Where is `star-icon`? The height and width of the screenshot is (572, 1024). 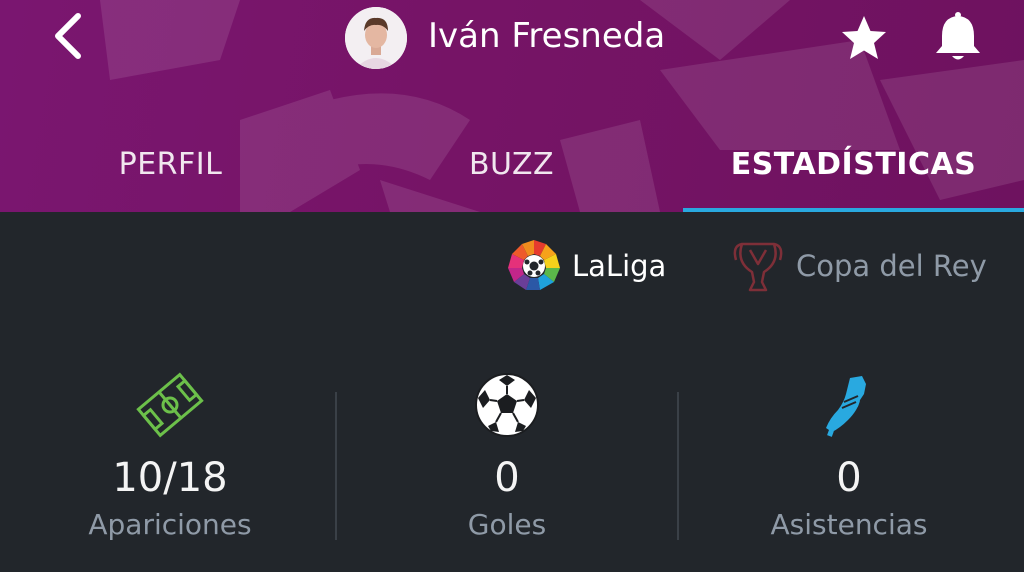 star-icon is located at coordinates (864, 37).